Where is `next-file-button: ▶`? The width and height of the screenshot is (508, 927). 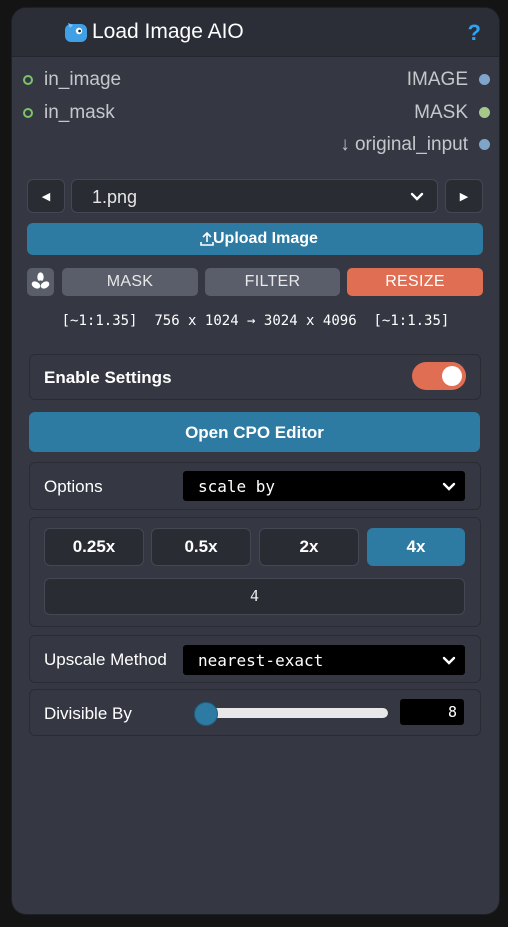
next-file-button: ▶ is located at coordinates (464, 196).